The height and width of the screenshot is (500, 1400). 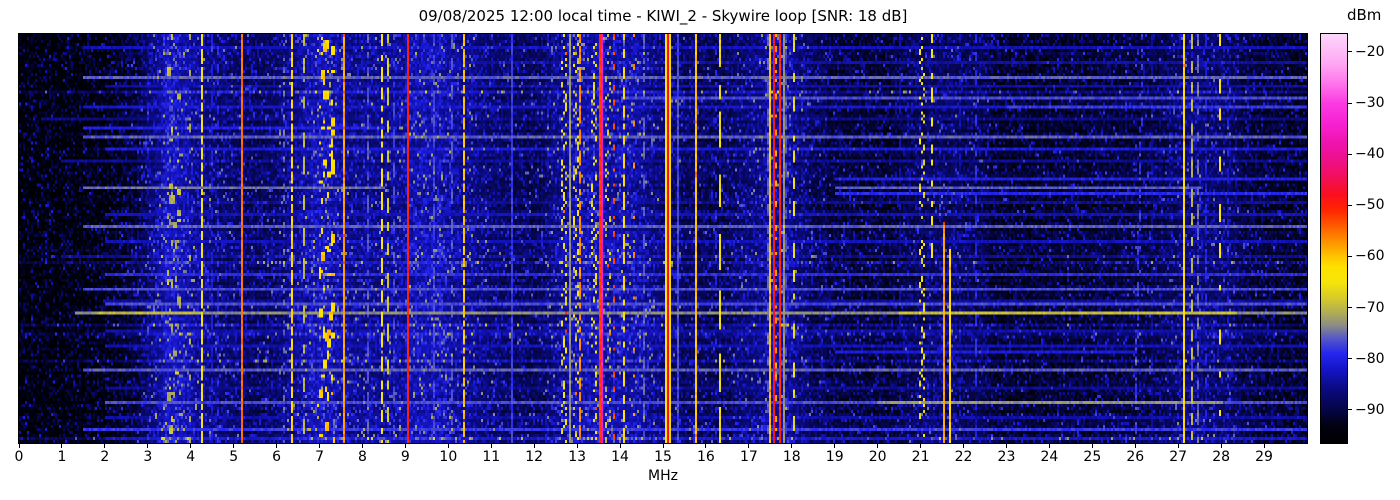 What do you see at coordinates (105, 457) in the screenshot?
I see `x-tick-label: 2` at bounding box center [105, 457].